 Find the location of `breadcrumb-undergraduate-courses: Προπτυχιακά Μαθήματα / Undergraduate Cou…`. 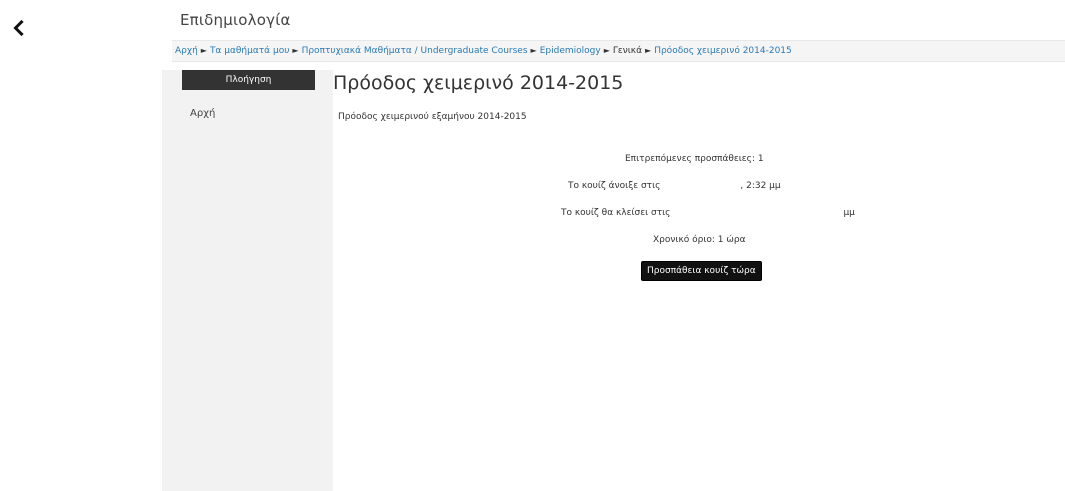

breadcrumb-undergraduate-courses: Προπτυχιακά Μαθήματα / Undergraduate Cou… is located at coordinates (415, 51).